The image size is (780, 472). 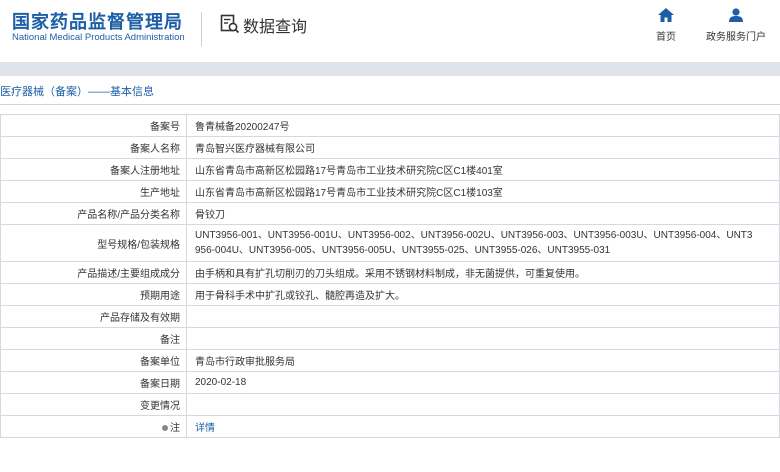 What do you see at coordinates (93, 169) in the screenshot?
I see `row-label: 备案人注册地址` at bounding box center [93, 169].